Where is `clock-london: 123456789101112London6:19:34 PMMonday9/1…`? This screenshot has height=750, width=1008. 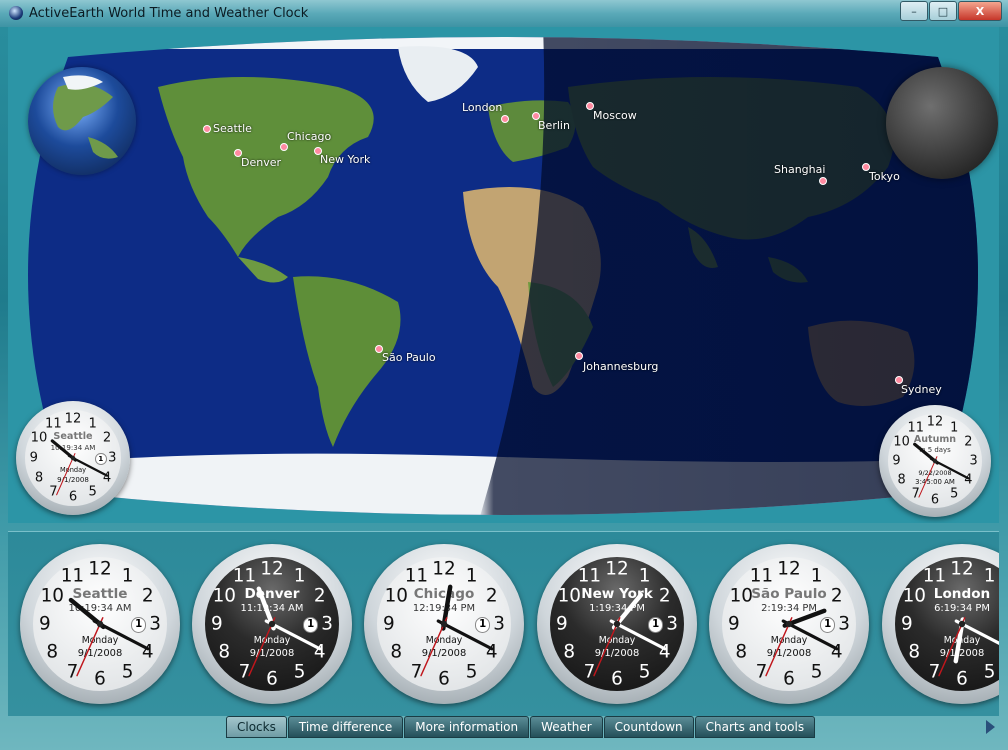
clock-london: 123456789101112London6:19:34 PMMonday9/1… is located at coordinates (940, 624).